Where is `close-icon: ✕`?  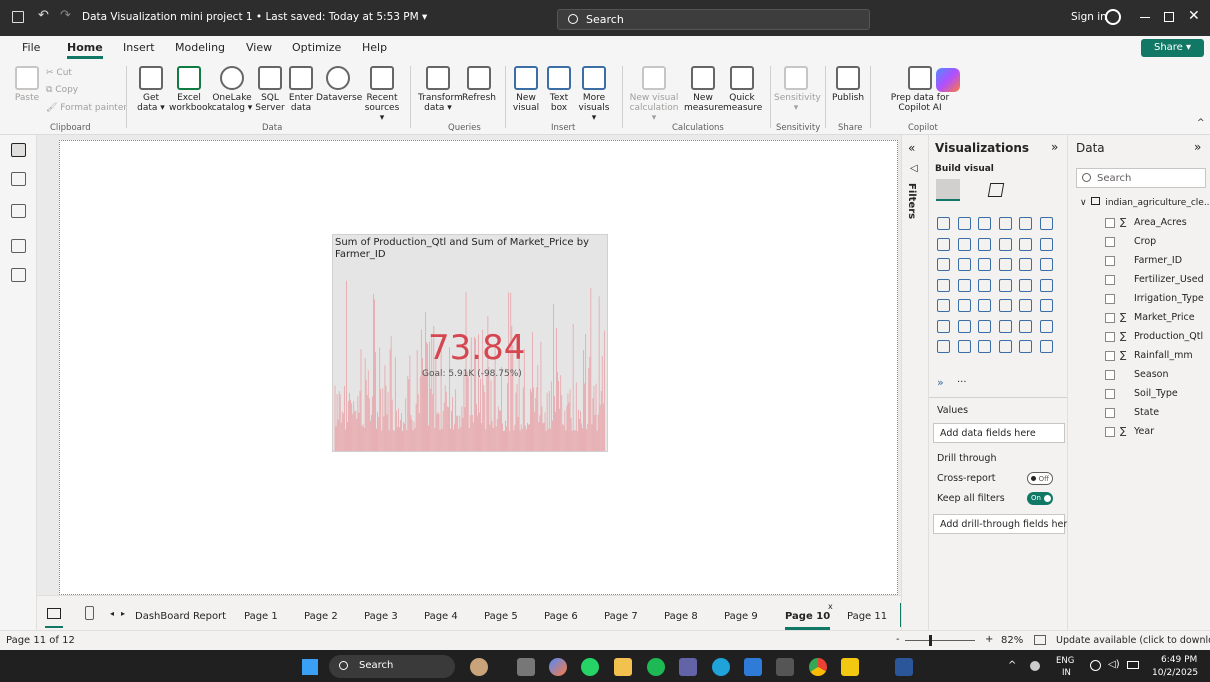
close-icon: ✕ is located at coordinates (1194, 16).